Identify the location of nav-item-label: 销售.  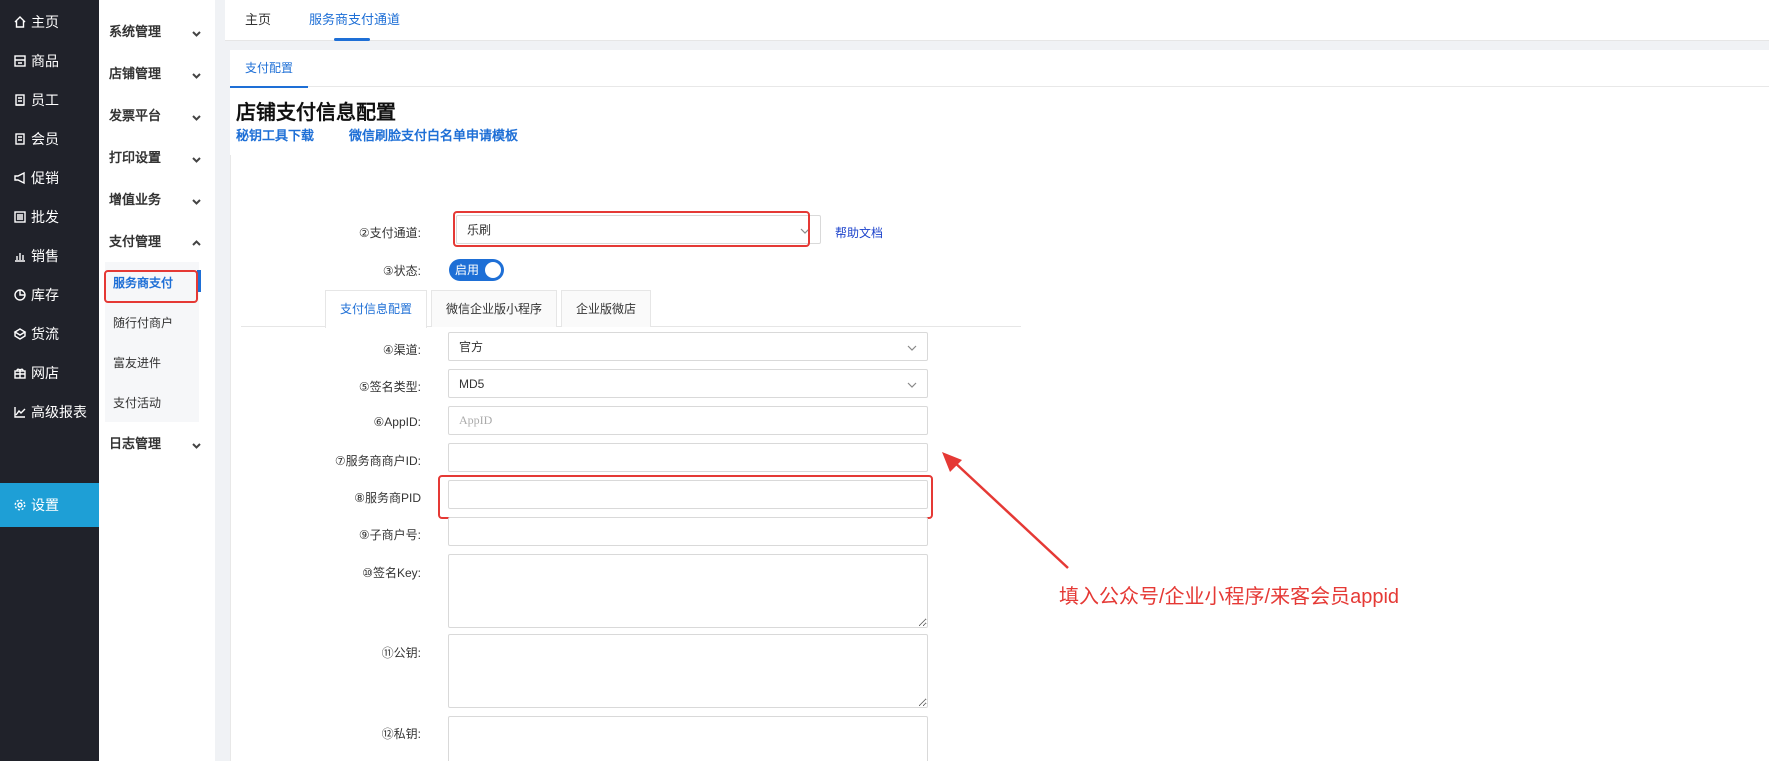
(45, 256).